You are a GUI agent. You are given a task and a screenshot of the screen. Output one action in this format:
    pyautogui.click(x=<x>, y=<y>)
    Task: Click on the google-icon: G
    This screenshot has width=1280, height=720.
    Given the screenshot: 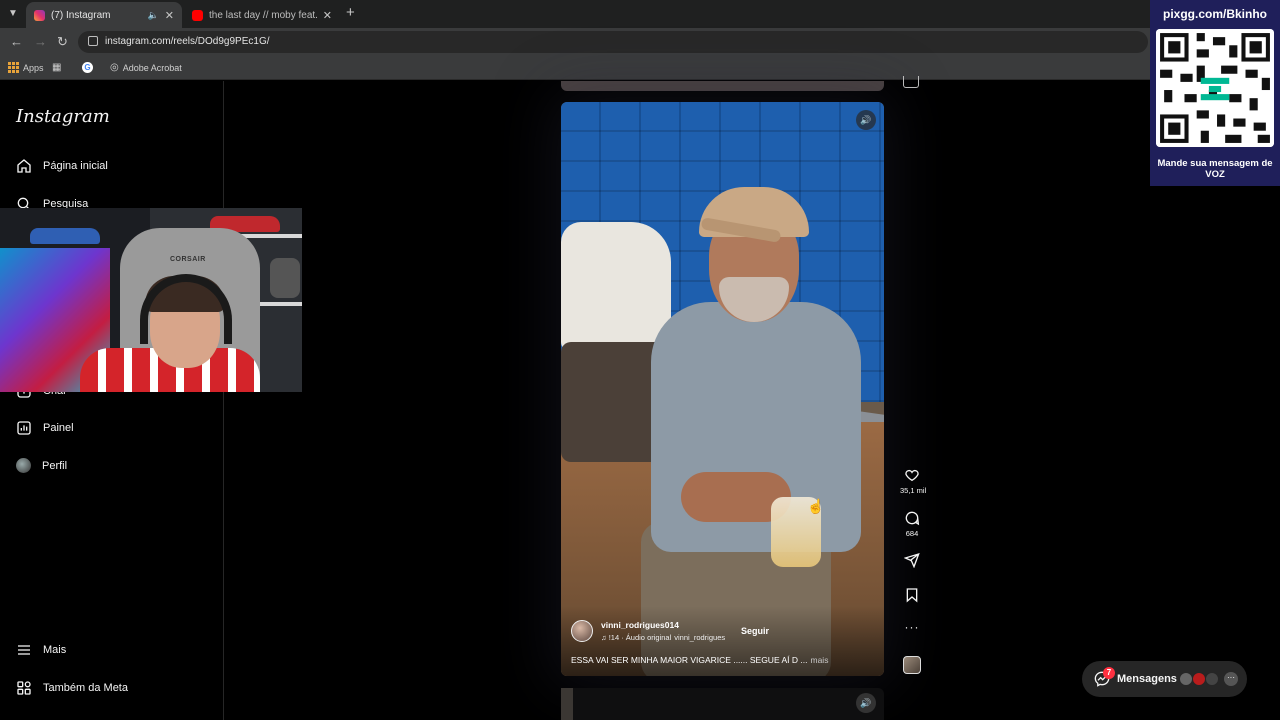 What is the action you would take?
    pyautogui.click(x=87, y=67)
    